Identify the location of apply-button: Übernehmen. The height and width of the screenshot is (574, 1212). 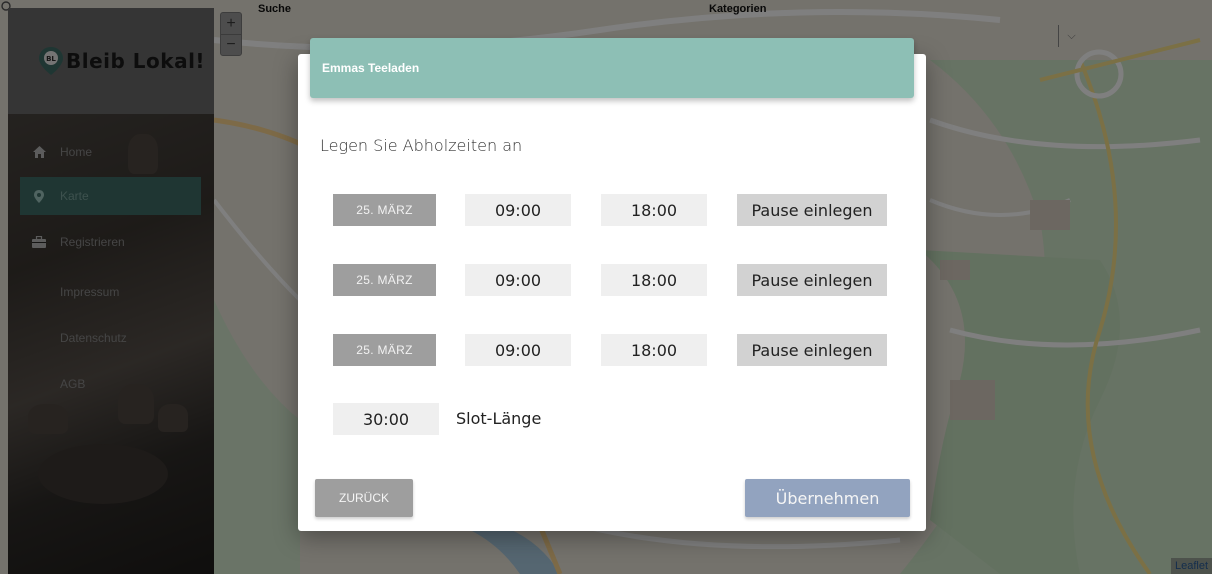
(827, 498).